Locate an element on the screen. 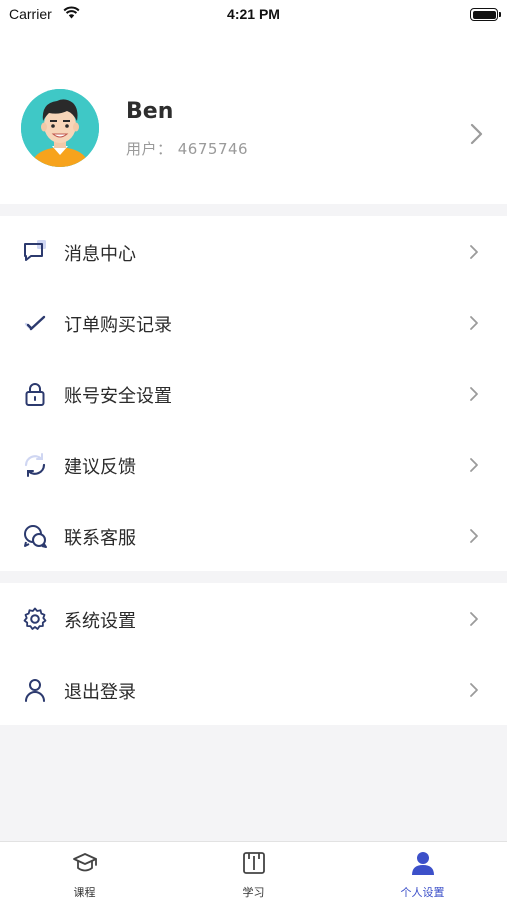  avatar-illustration is located at coordinates (60, 128).